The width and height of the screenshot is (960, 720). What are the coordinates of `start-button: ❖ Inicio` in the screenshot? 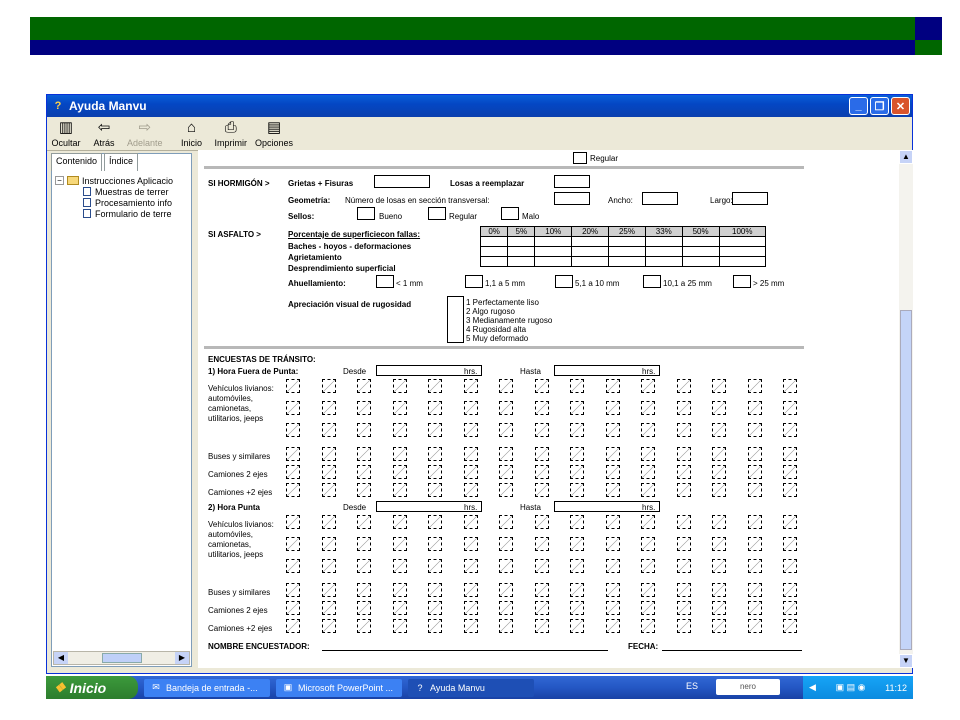 It's located at (92, 687).